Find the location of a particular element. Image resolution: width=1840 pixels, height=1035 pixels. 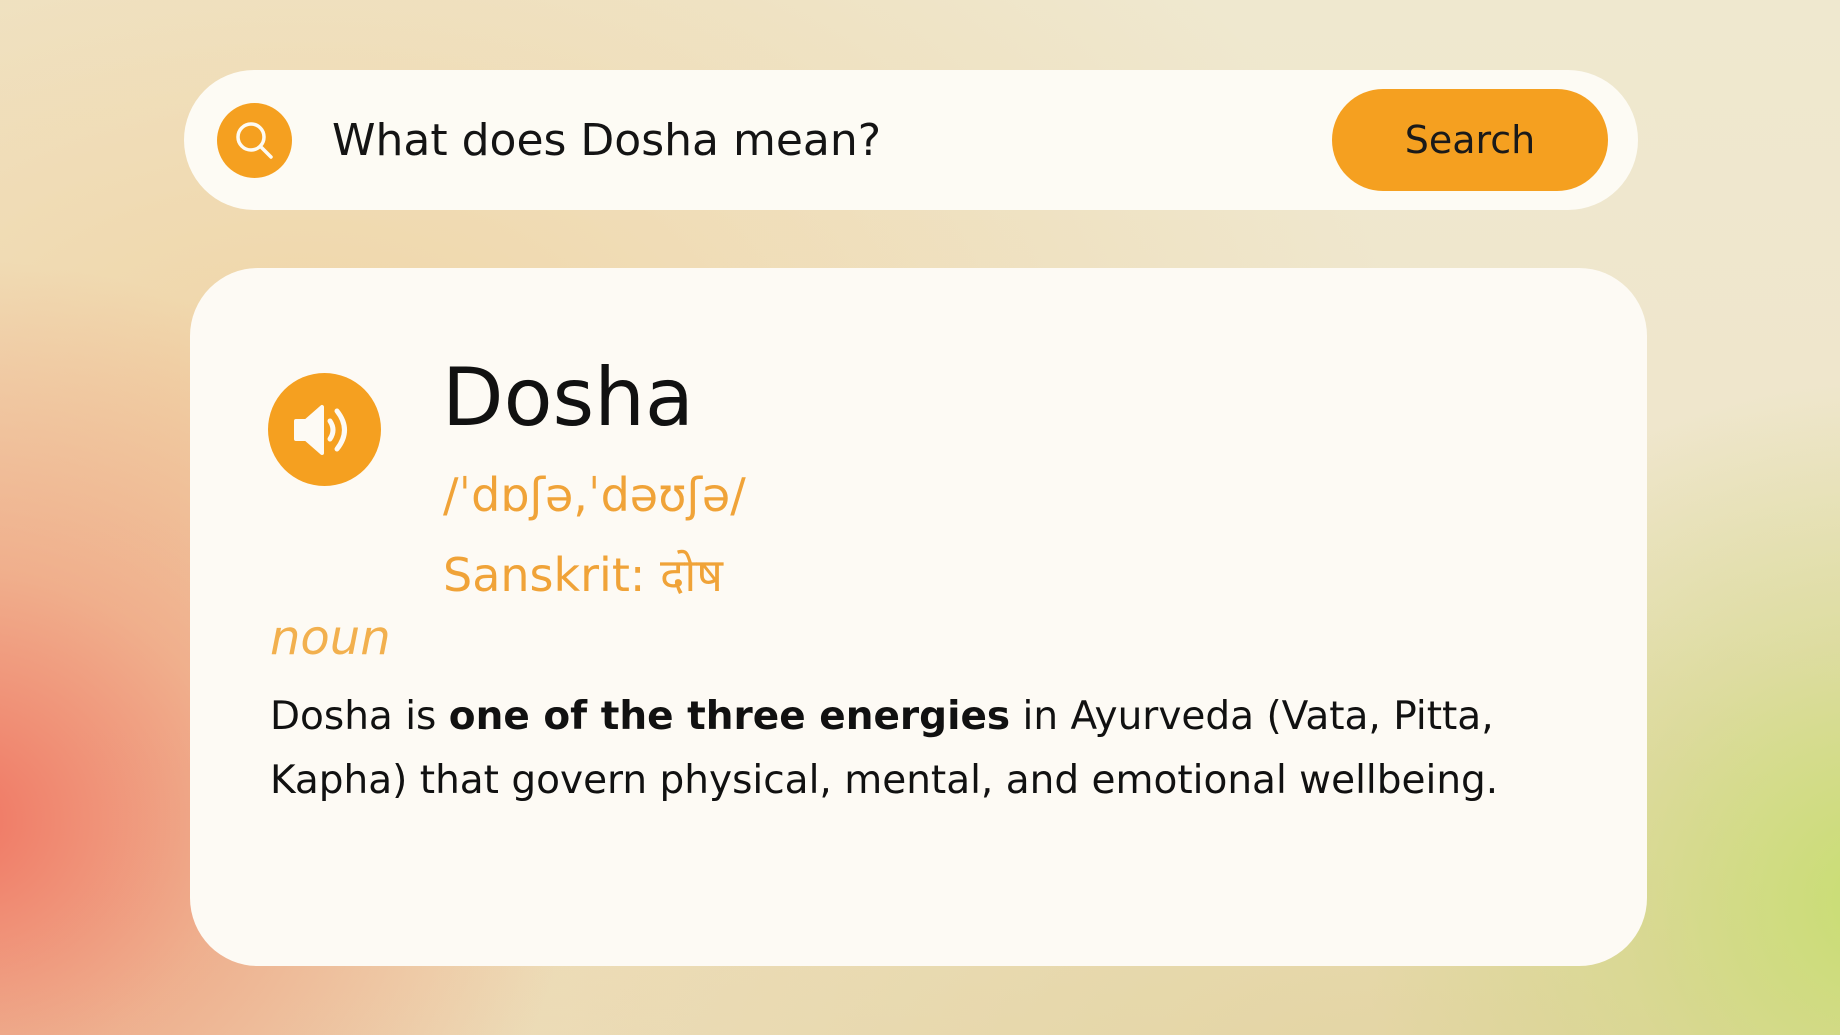

headword: Dosha is located at coordinates (568, 397).